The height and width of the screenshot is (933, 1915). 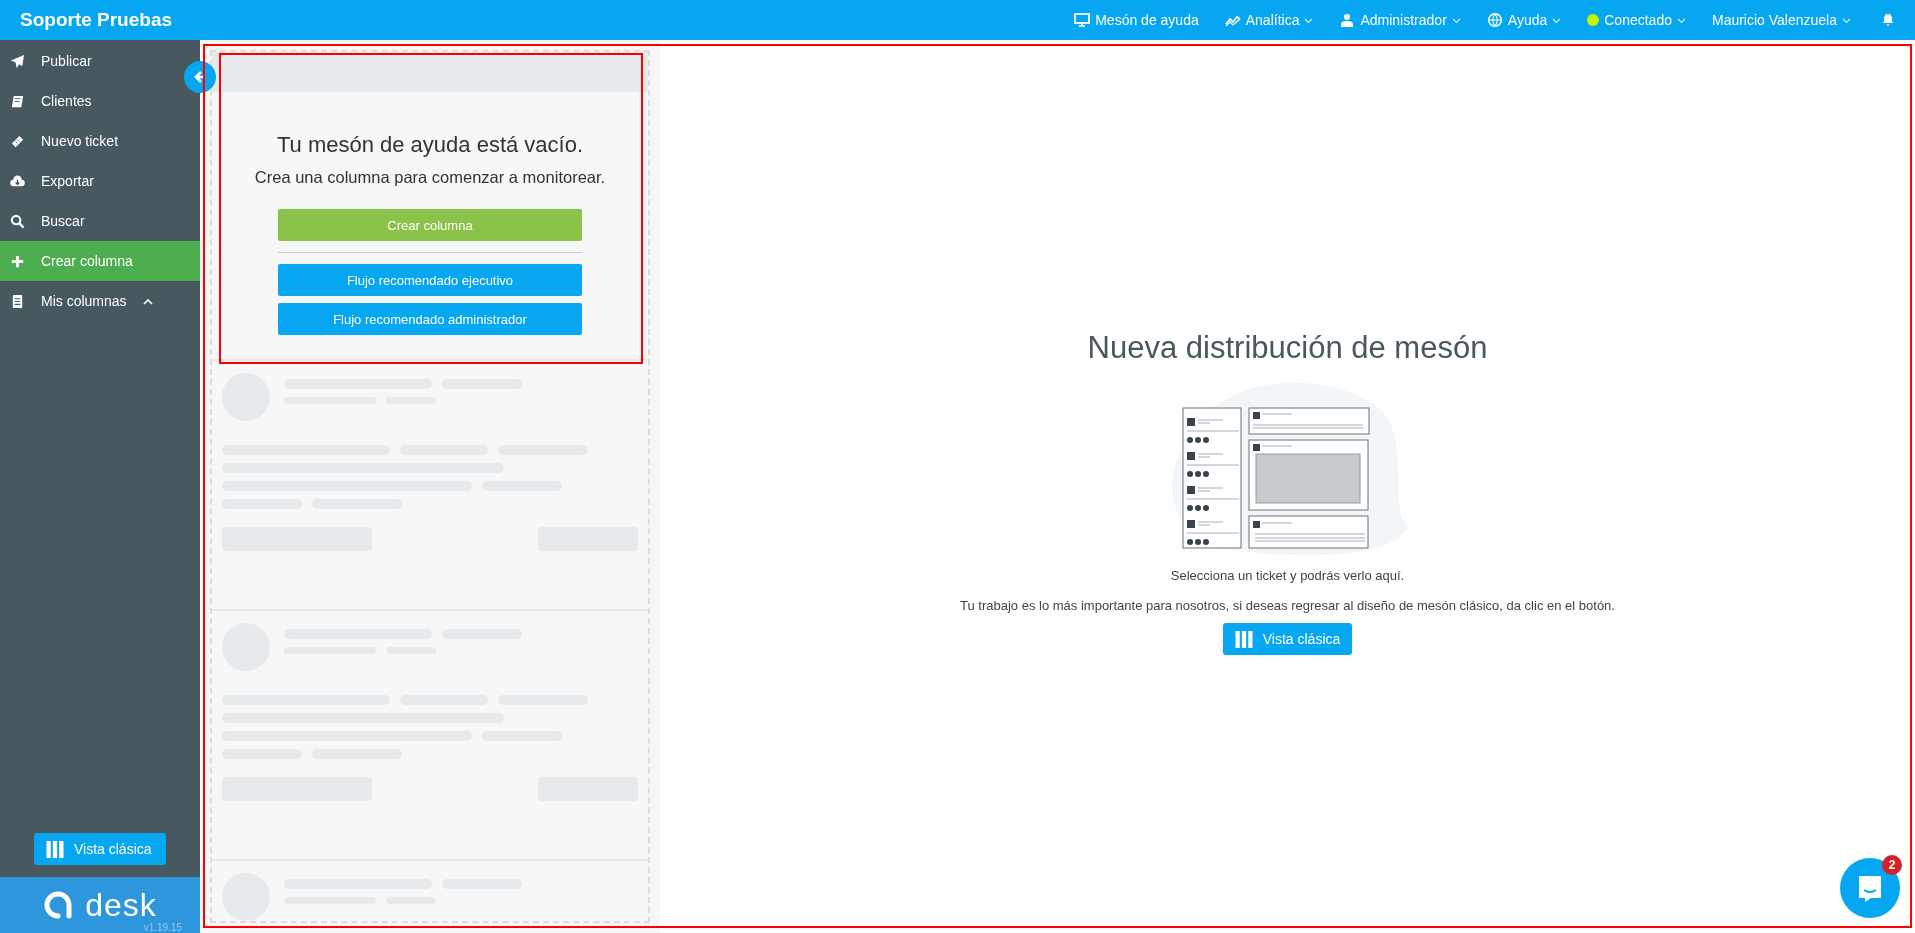 What do you see at coordinates (1269, 20) in the screenshot?
I see `nav-menu: Analítica` at bounding box center [1269, 20].